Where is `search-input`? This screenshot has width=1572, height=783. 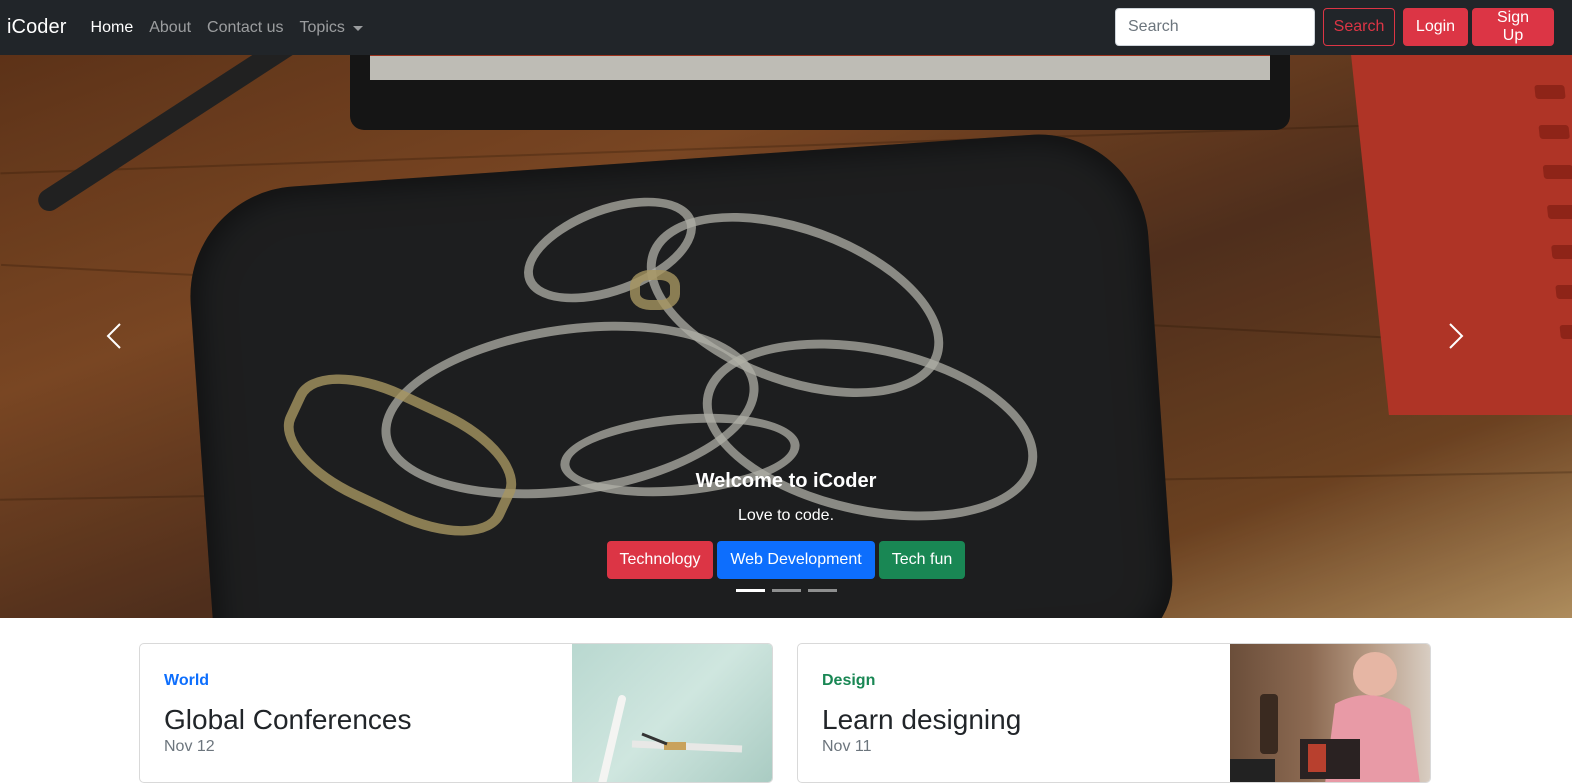
search-input is located at coordinates (1215, 27).